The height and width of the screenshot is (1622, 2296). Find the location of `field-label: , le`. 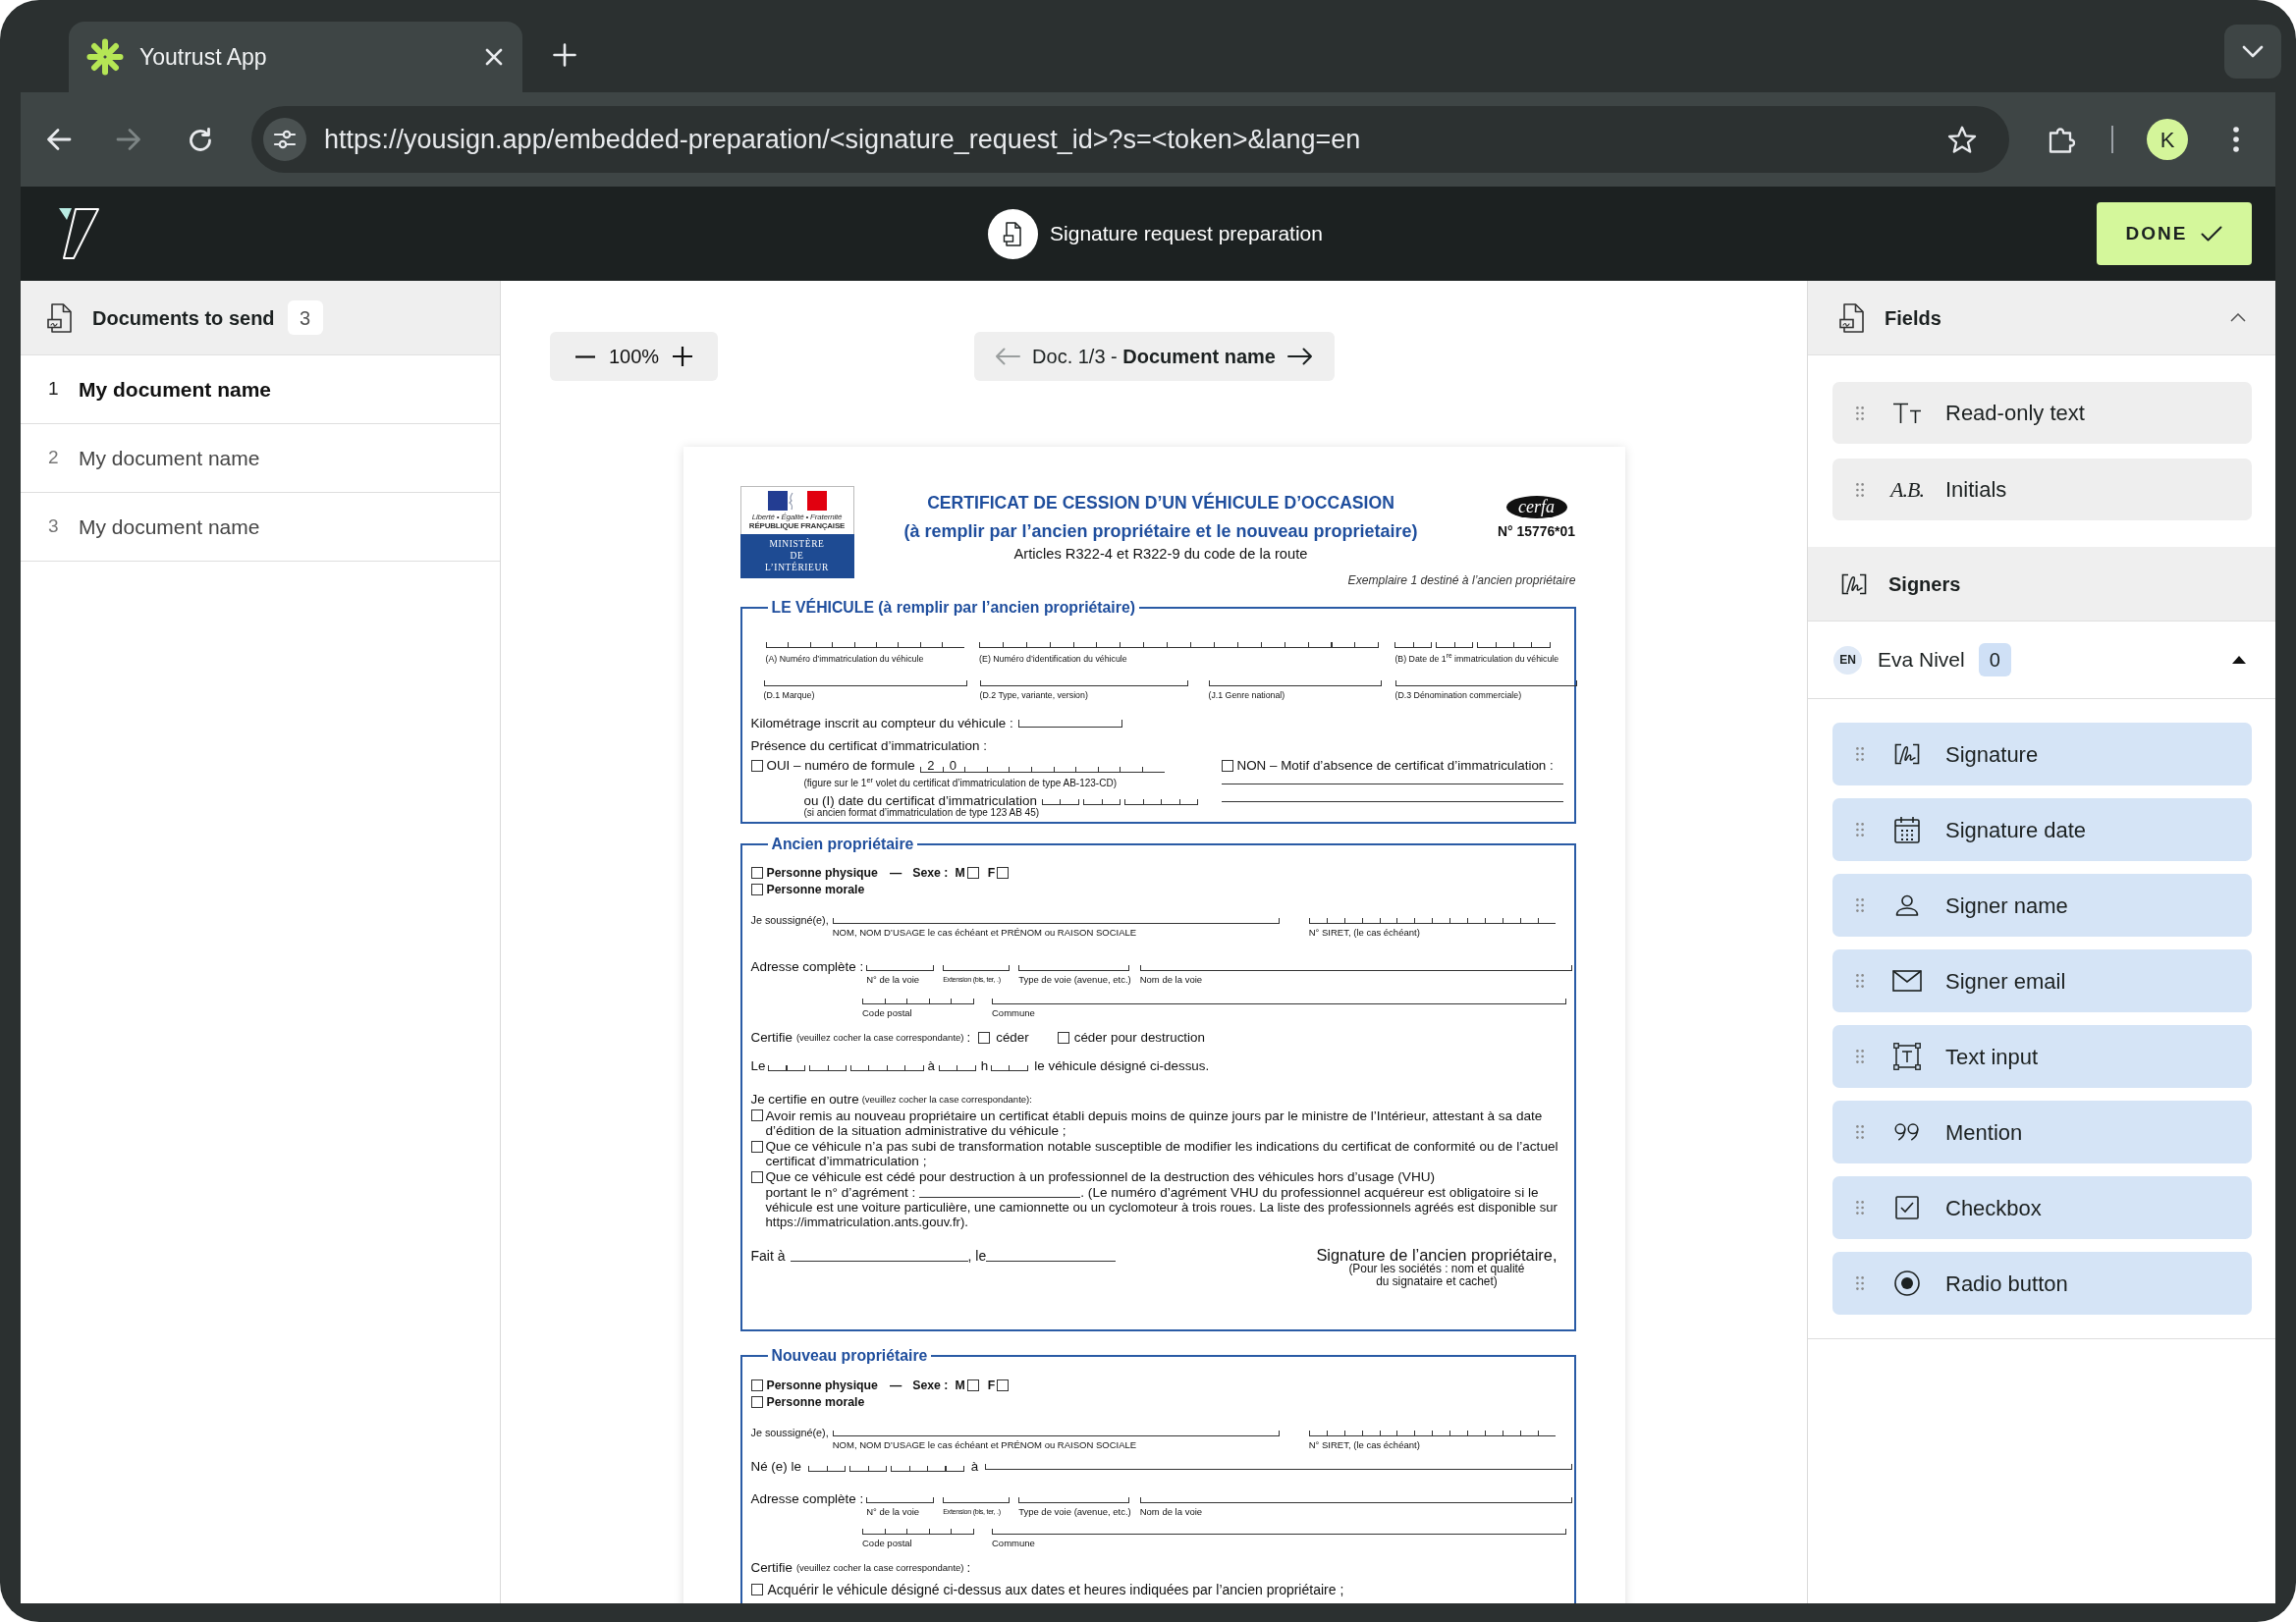

field-label: , le is located at coordinates (977, 1255).